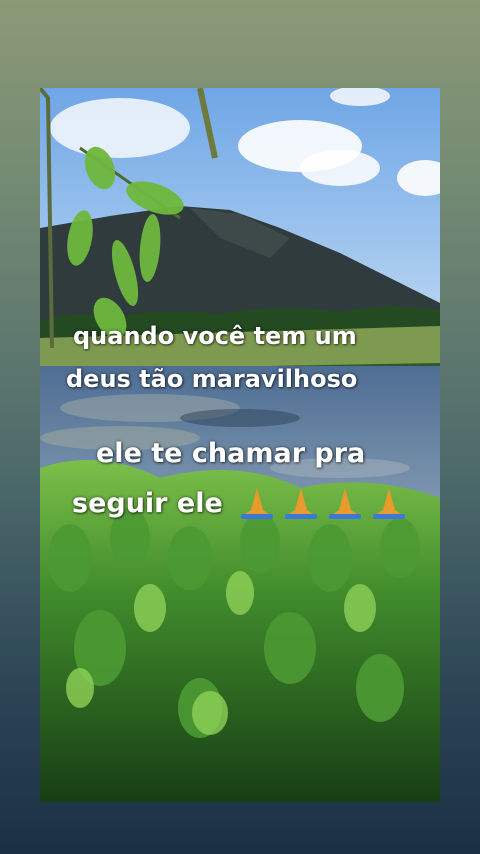 The width and height of the screenshot is (480, 854). I want to click on caption-line-2: deus tão maravilhoso, so click(212, 379).